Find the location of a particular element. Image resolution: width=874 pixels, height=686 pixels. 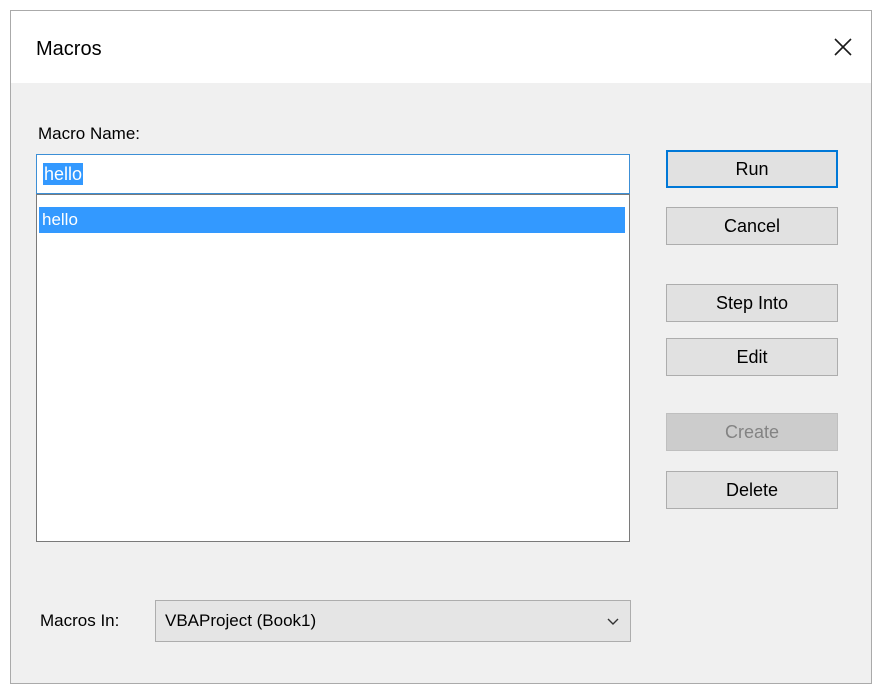

close-button is located at coordinates (843, 47).